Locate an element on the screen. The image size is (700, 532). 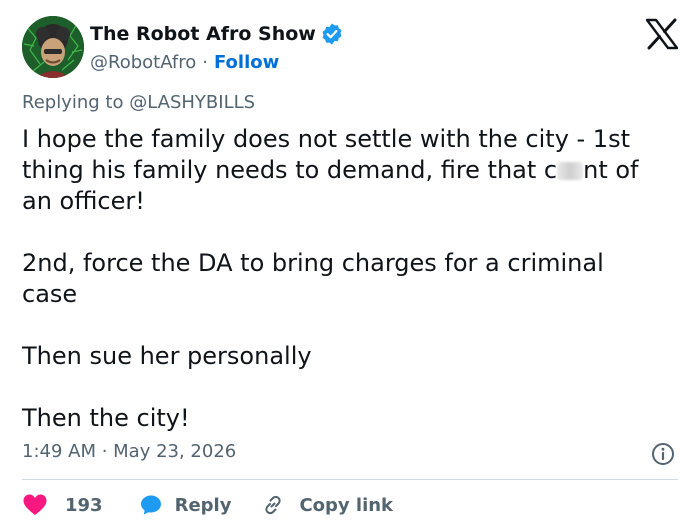
reply-bubble-icon is located at coordinates (151, 505).